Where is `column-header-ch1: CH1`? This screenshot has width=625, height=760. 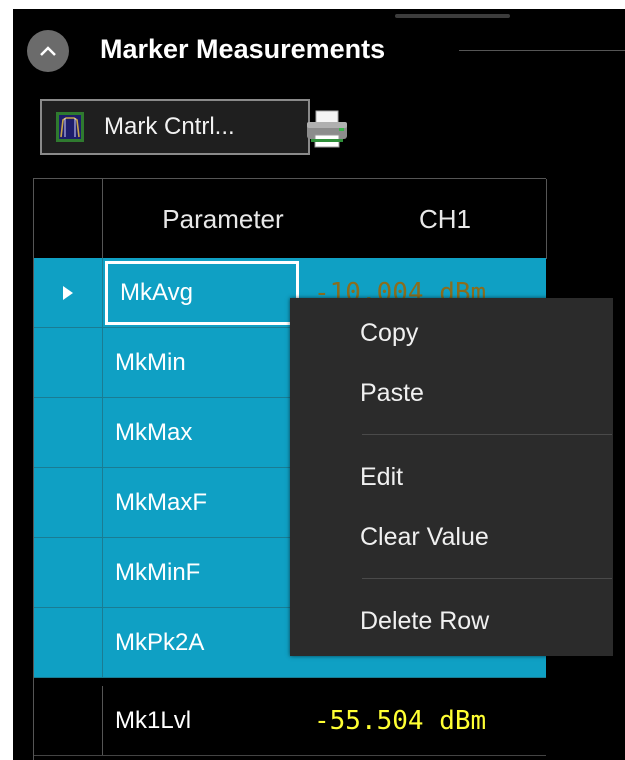
column-header-ch1: CH1 is located at coordinates (445, 219).